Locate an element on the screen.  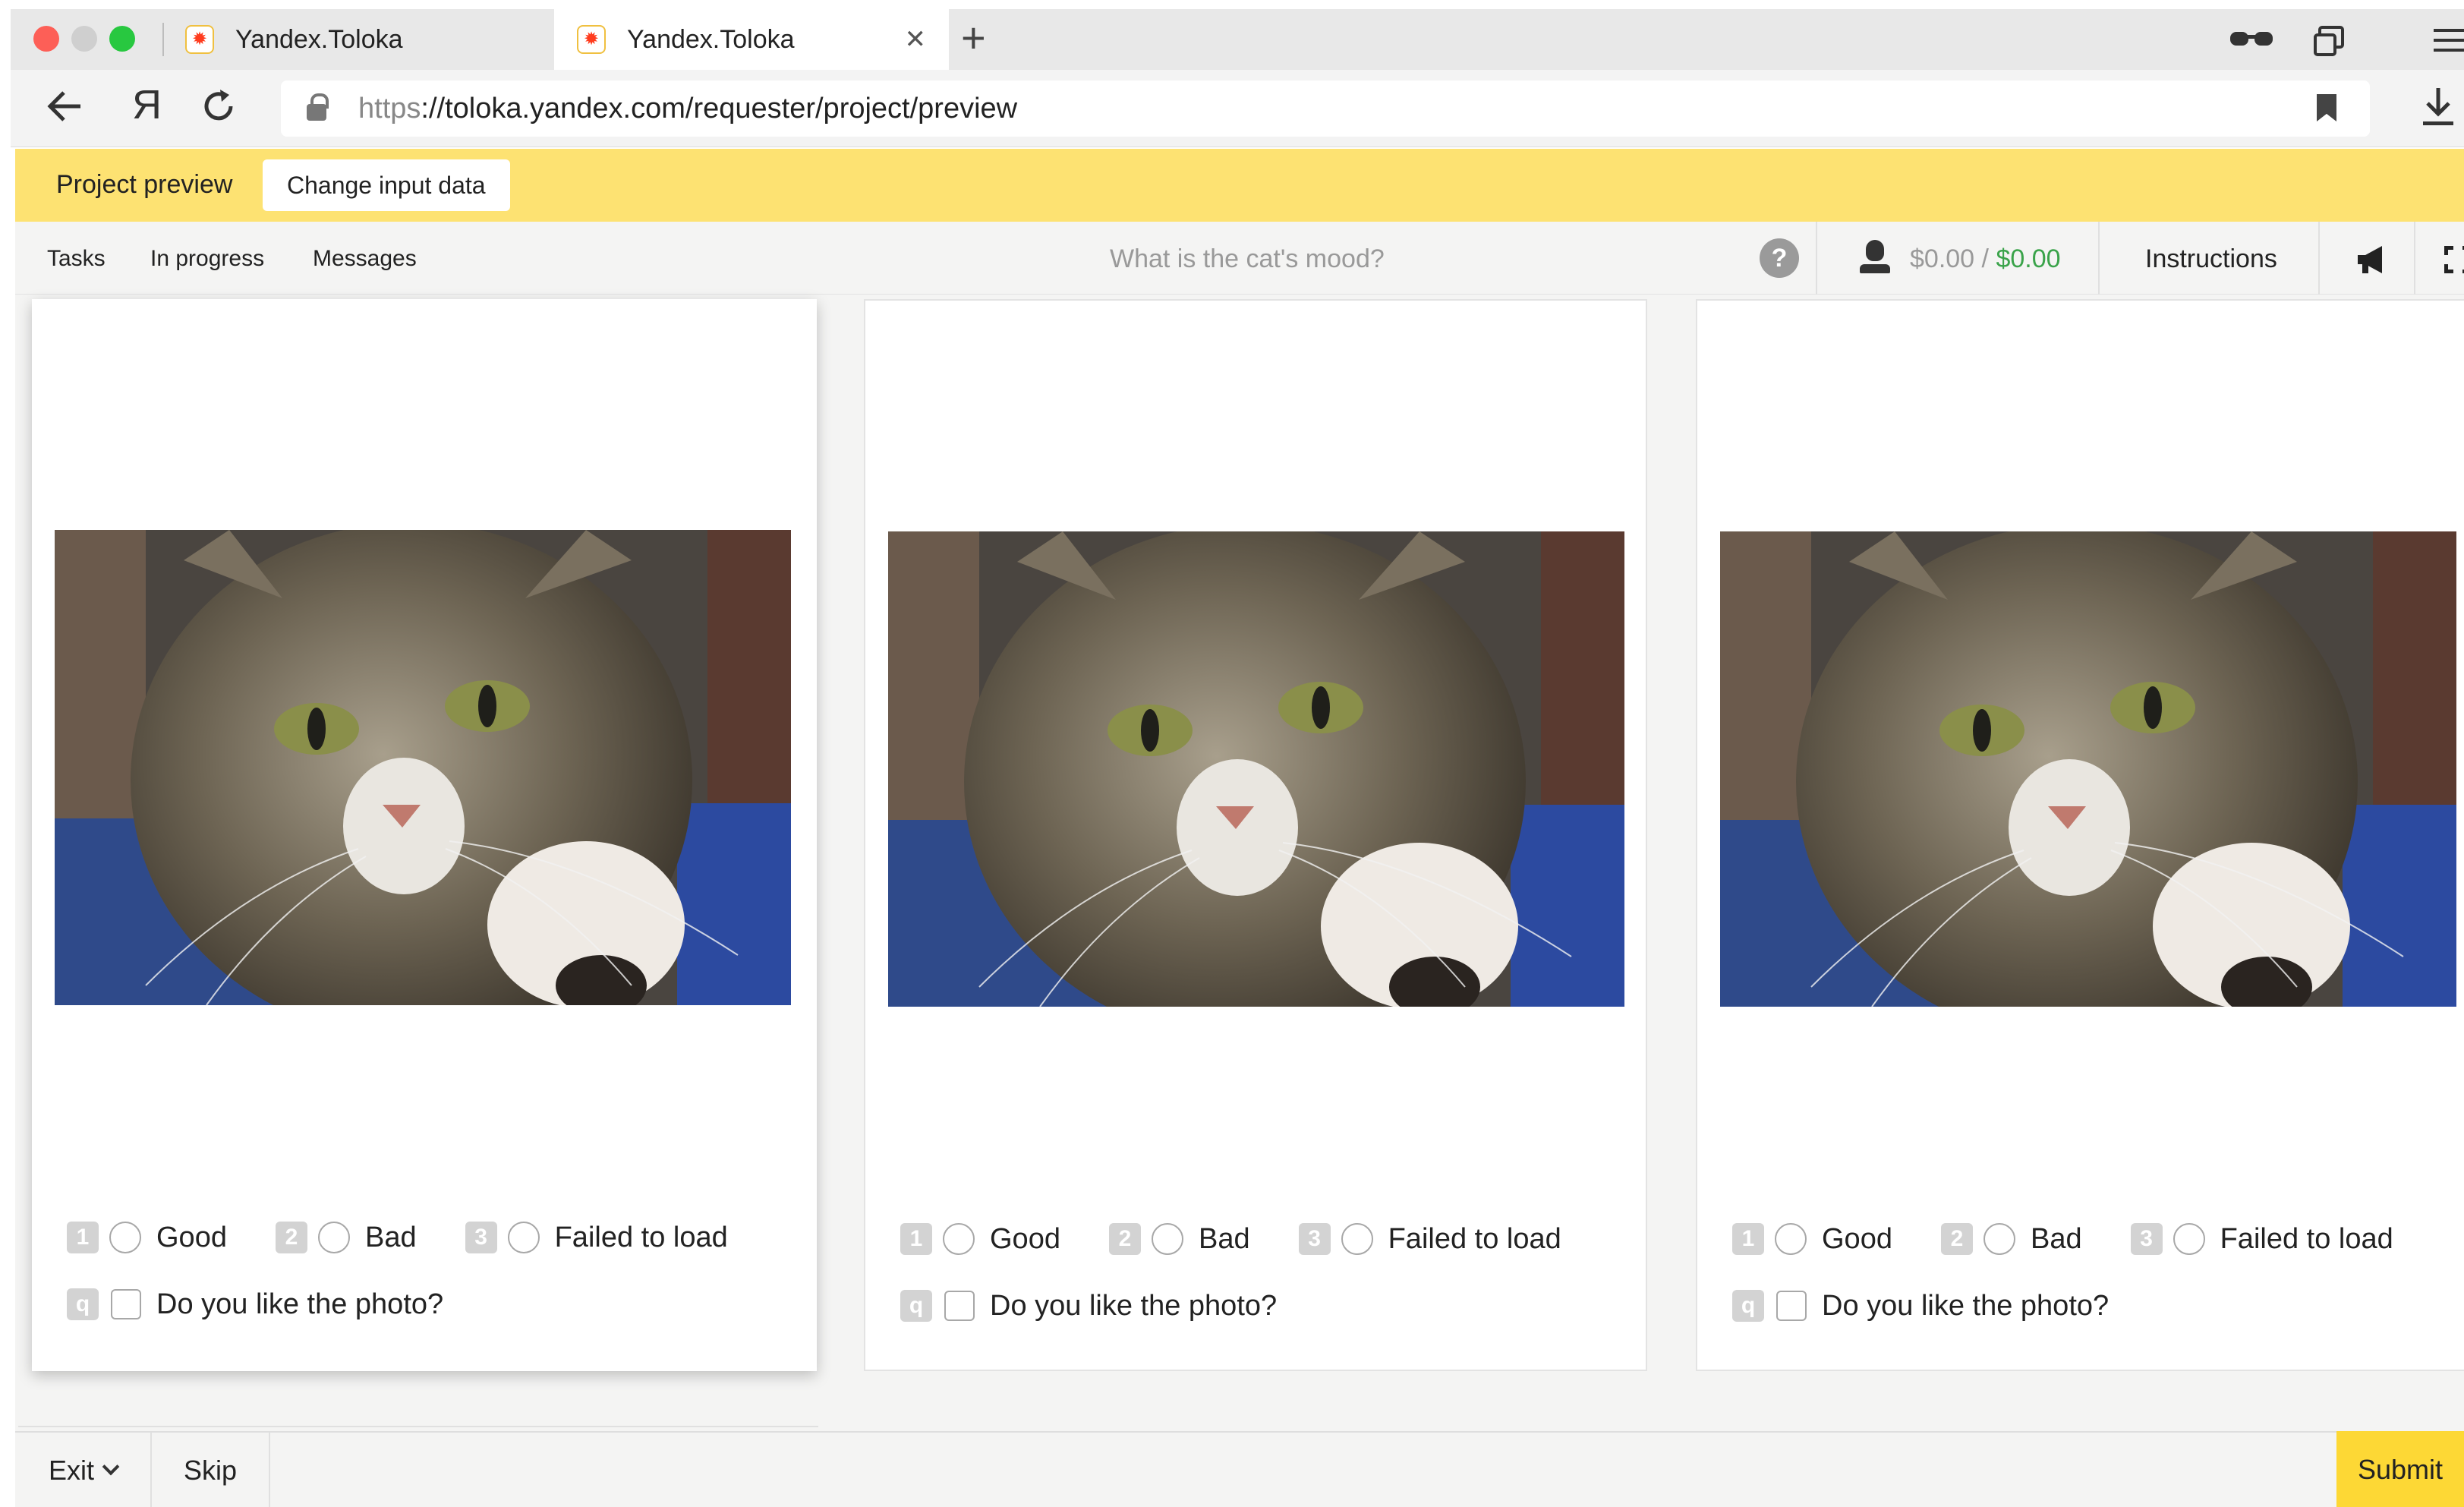
incognito-glasses-icon is located at coordinates (2252, 40).